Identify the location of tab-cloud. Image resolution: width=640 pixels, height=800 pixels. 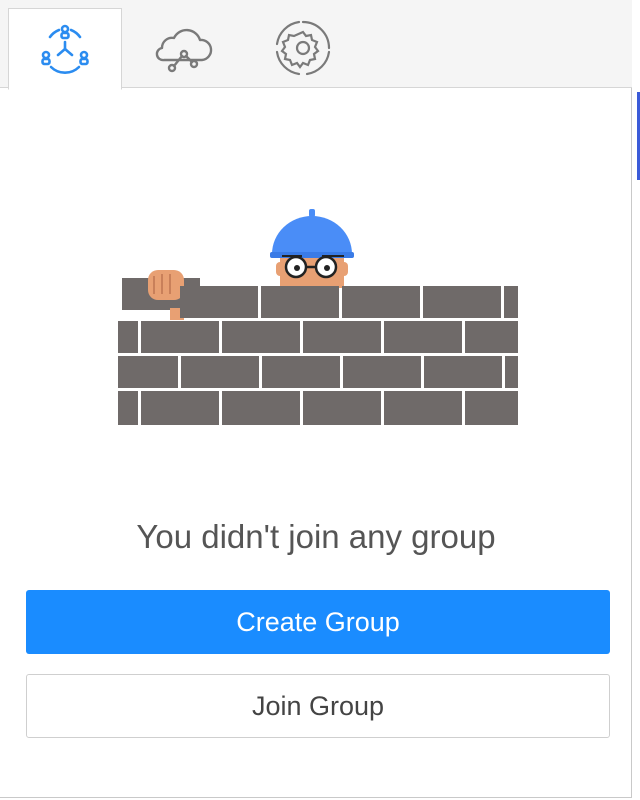
(183, 48).